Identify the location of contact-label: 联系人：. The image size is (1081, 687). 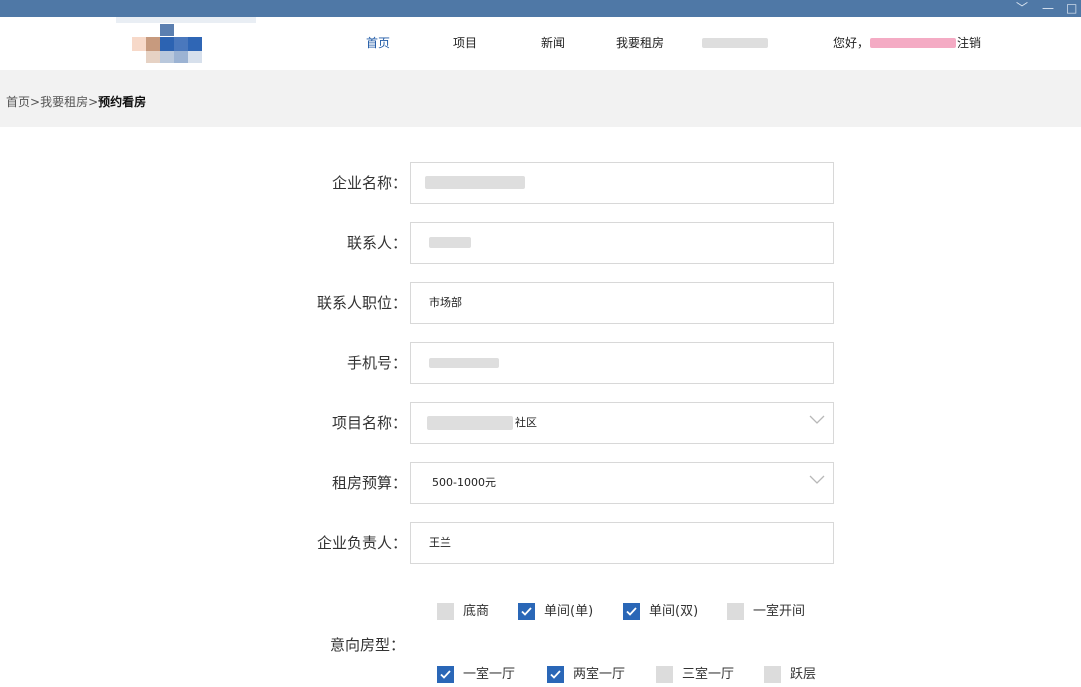
(376, 243).